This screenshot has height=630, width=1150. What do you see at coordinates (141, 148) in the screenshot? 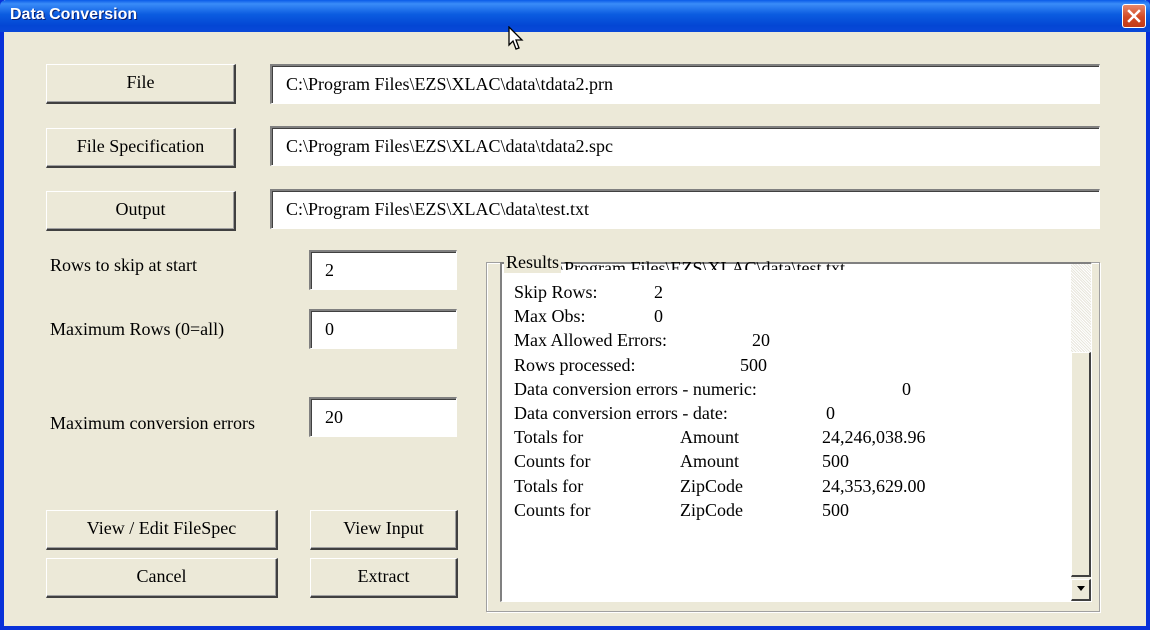
I see `file-specification-button: File Specification` at bounding box center [141, 148].